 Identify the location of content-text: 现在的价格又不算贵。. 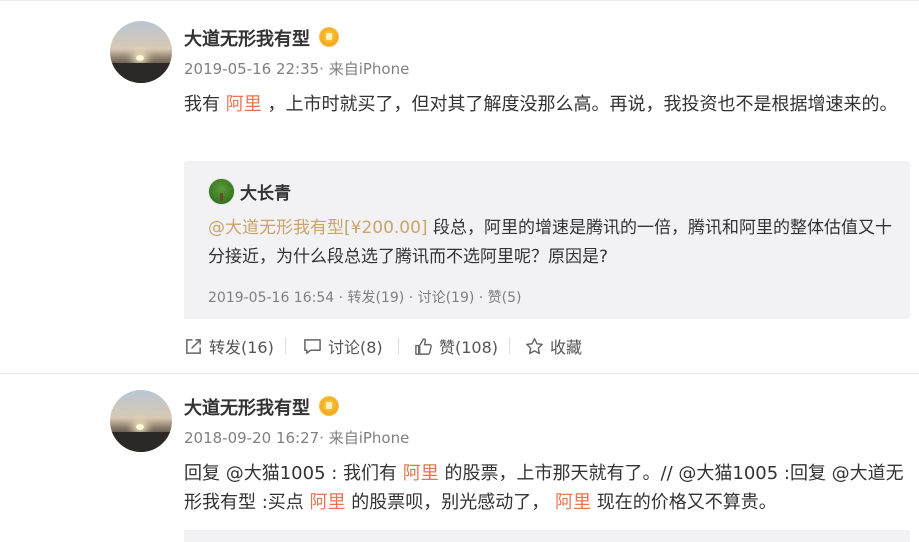
(686, 502).